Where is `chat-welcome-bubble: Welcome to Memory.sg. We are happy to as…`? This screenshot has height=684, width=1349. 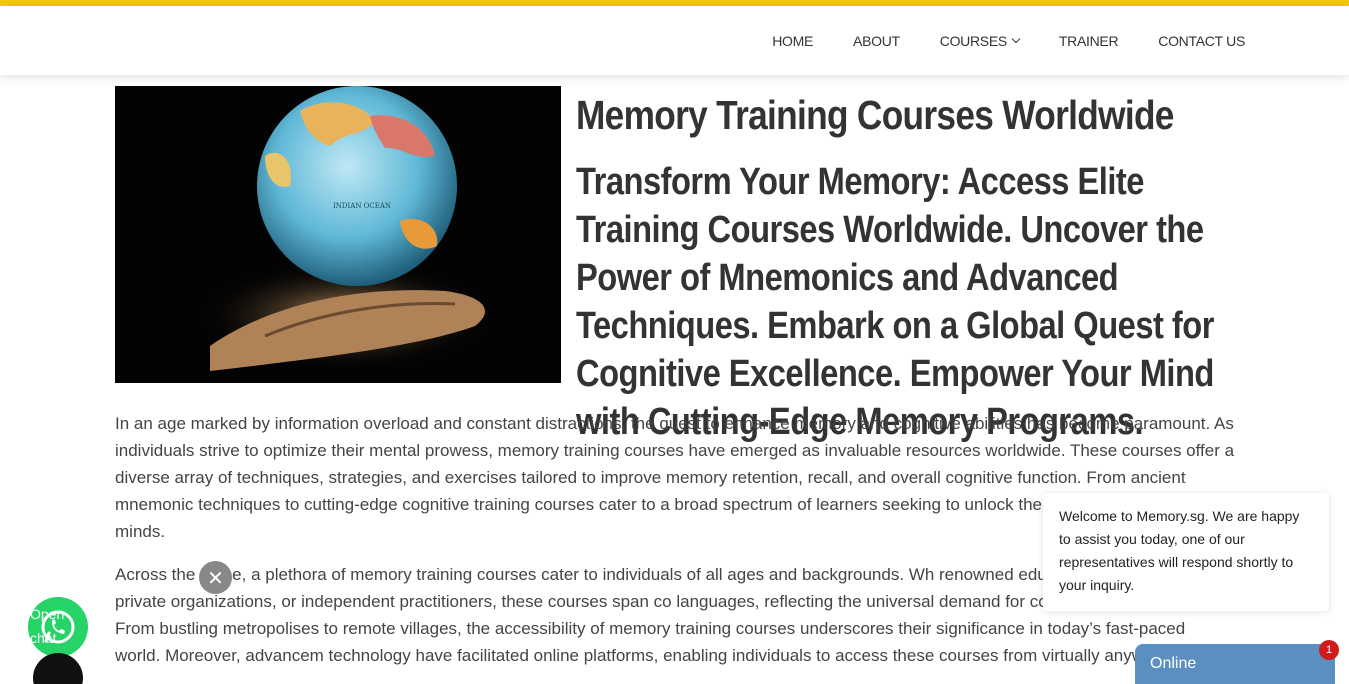
chat-welcome-bubble: Welcome to Memory.sg. We are happy to as… is located at coordinates (1186, 552).